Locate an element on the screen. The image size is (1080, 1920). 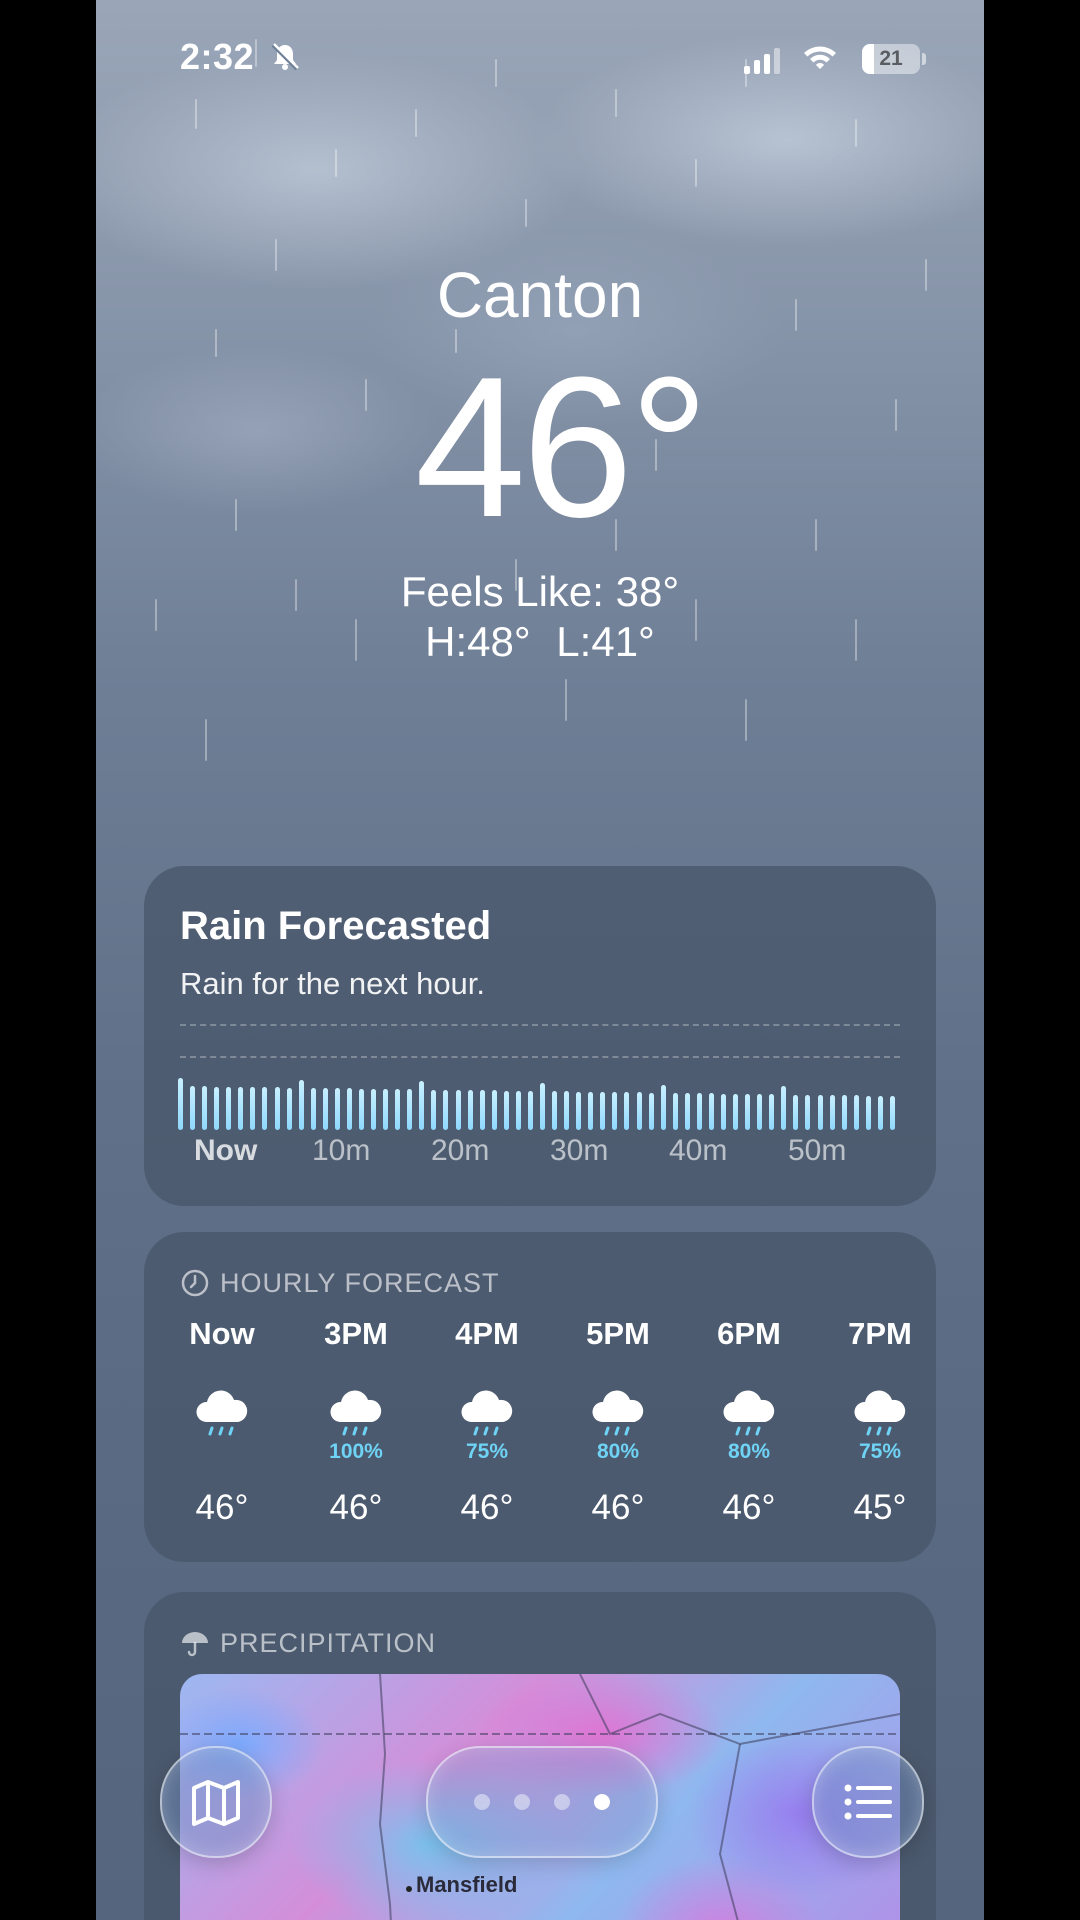
battery-level: 21 is located at coordinates (891, 58).